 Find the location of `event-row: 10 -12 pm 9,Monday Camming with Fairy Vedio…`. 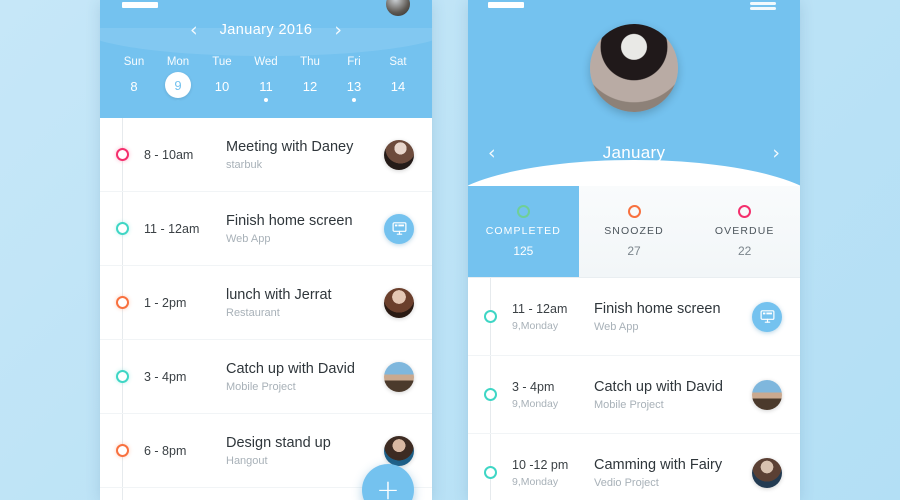

event-row: 10 -12 pm 9,Monday Camming with Fairy Vedio… is located at coordinates (634, 467).